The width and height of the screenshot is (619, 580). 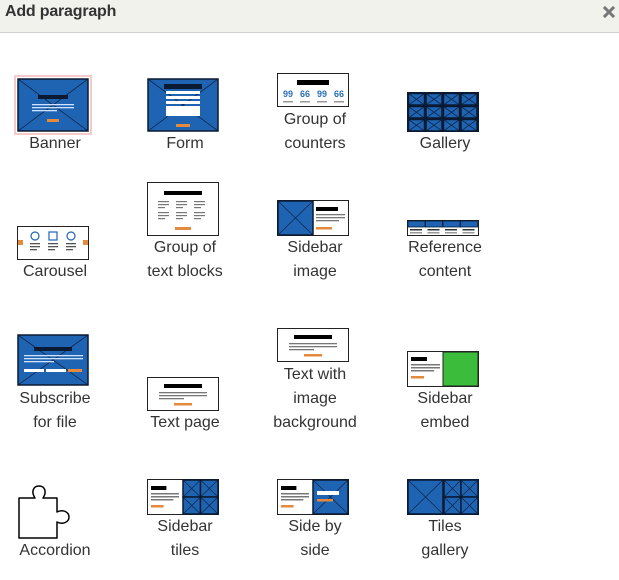 What do you see at coordinates (183, 209) in the screenshot?
I see `group-of-text-blocks-icon` at bounding box center [183, 209].